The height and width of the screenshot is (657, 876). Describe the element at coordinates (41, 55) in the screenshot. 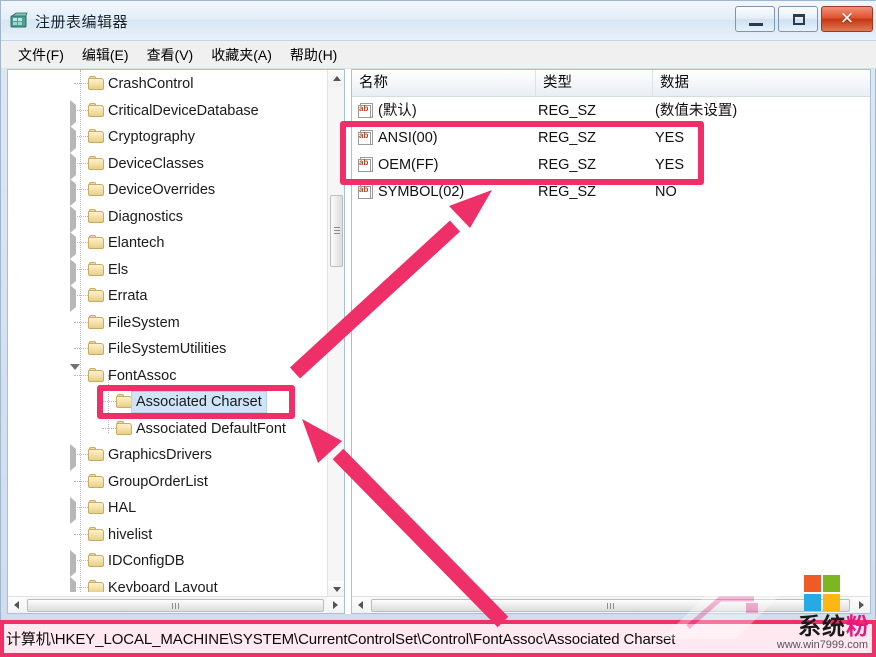

I see `menu-file: 文件(F)` at that location.